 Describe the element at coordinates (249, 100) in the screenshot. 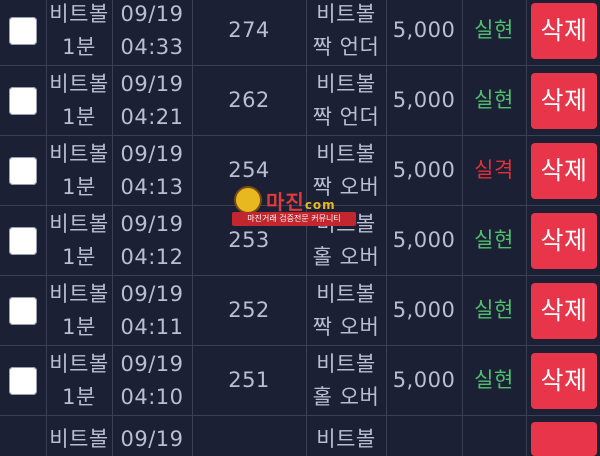

I see `round-cell: 262` at that location.